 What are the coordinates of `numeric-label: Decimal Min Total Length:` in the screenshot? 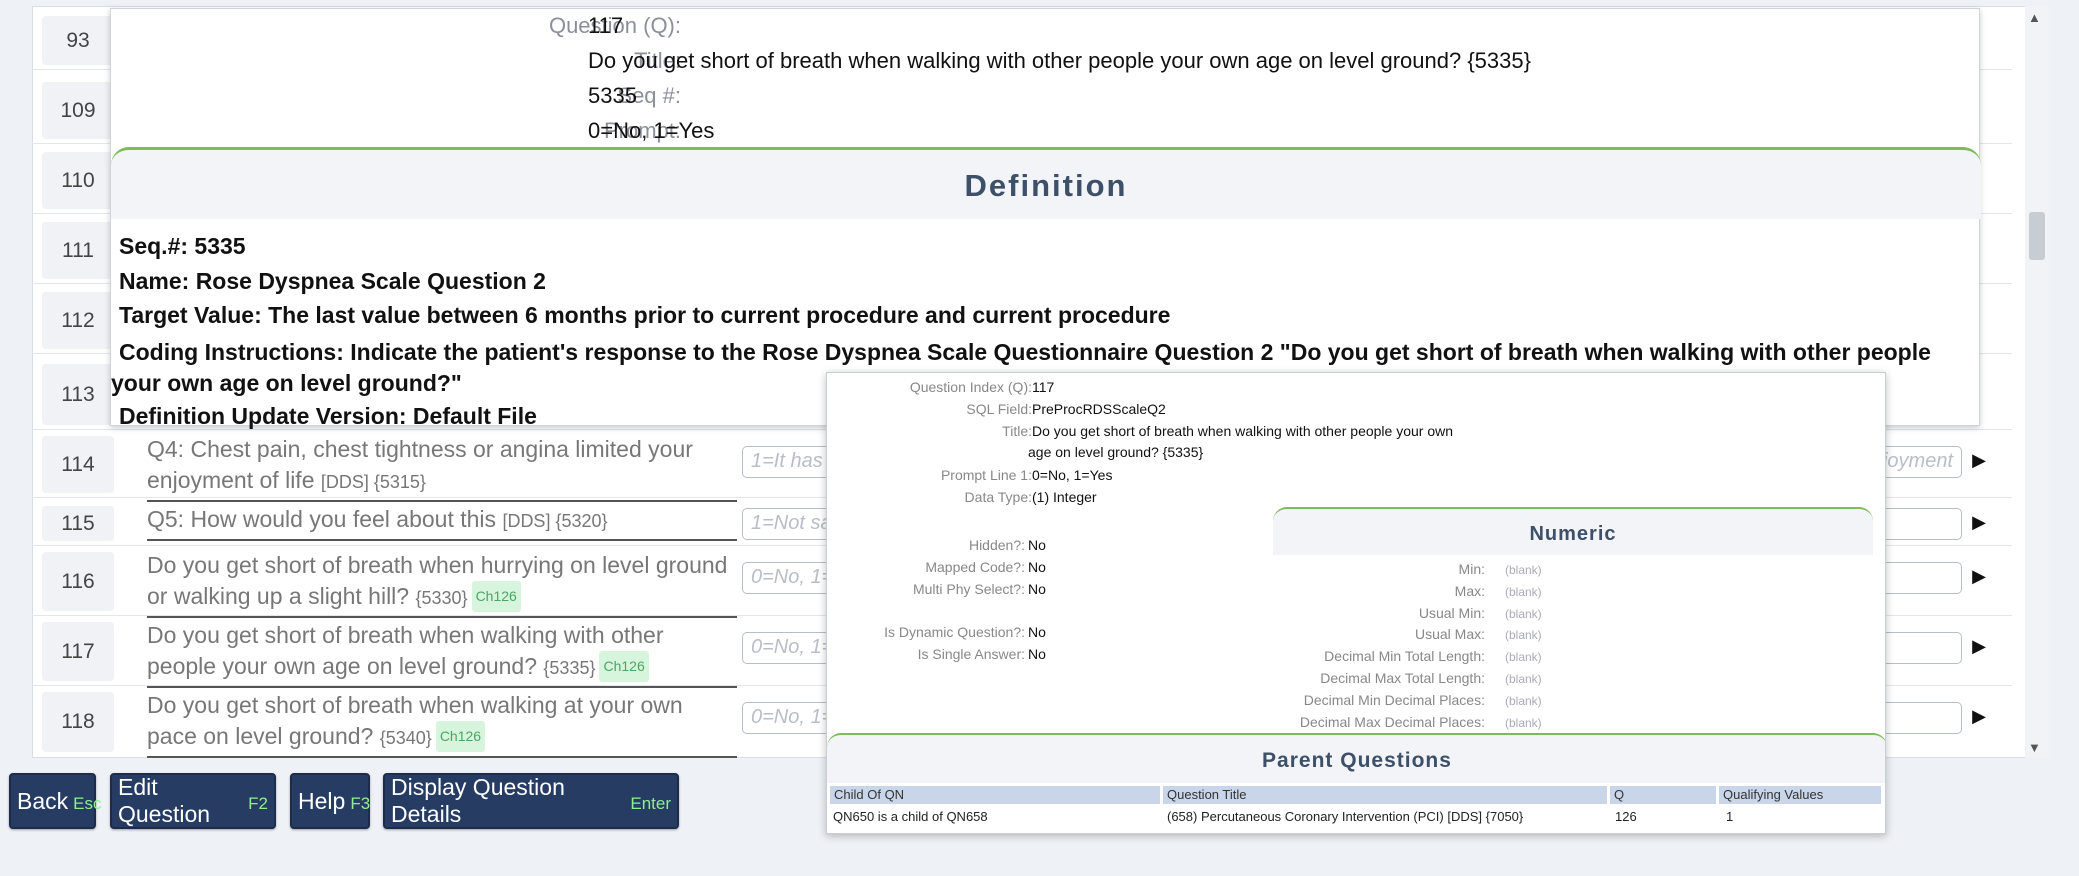 It's located at (1404, 656).